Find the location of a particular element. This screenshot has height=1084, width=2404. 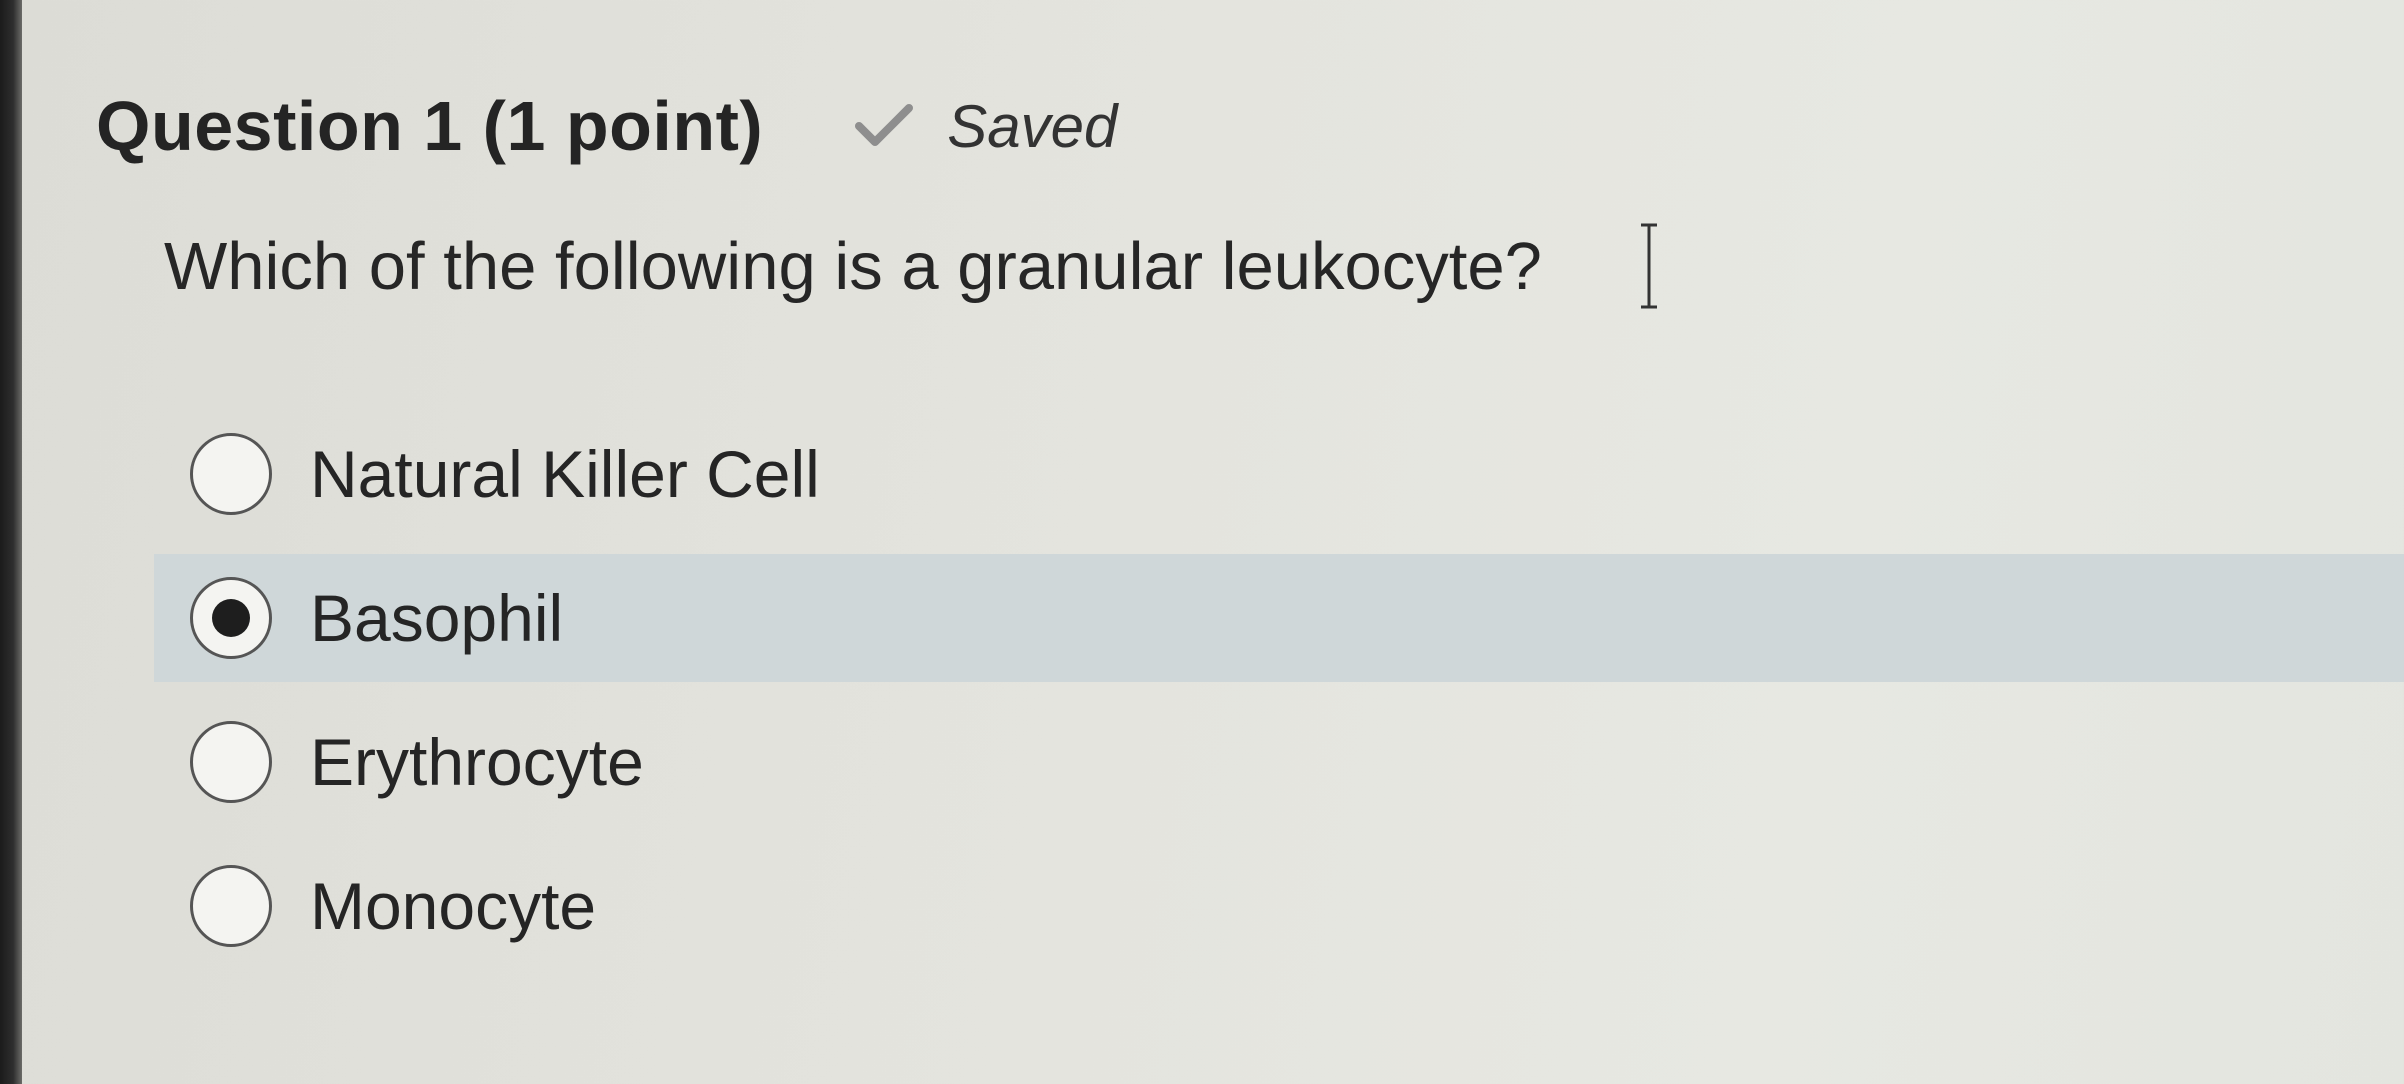

question-title: Question 1 (1 point) is located at coordinates (430, 126).